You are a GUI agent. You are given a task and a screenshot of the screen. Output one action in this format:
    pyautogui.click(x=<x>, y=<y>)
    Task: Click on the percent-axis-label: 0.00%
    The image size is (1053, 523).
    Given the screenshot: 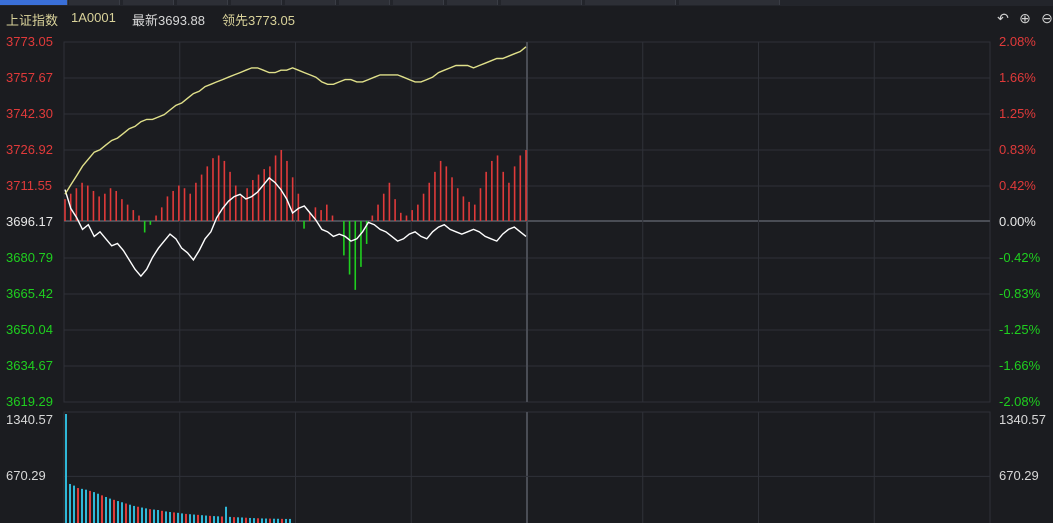 What is the action you would take?
    pyautogui.click(x=1017, y=221)
    